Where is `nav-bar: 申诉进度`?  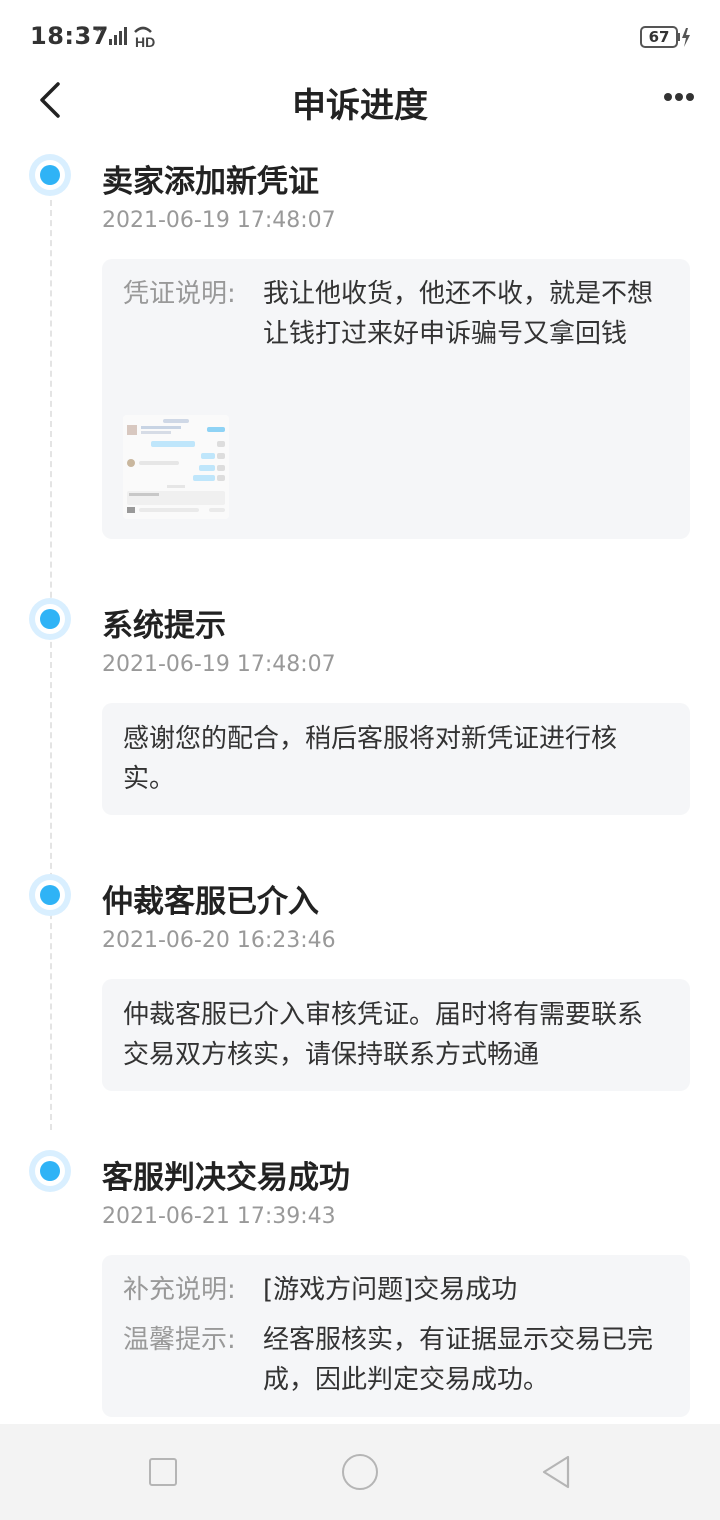 nav-bar: 申诉进度 is located at coordinates (360, 100).